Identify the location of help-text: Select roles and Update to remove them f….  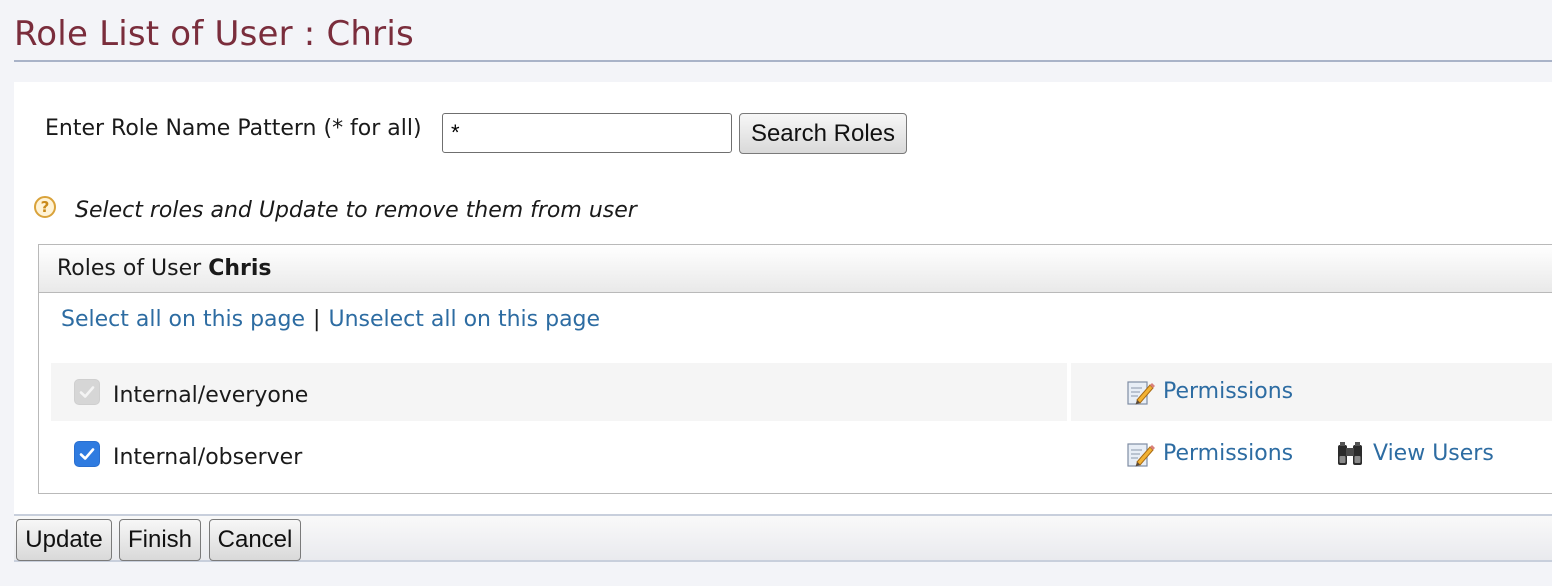
(356, 210).